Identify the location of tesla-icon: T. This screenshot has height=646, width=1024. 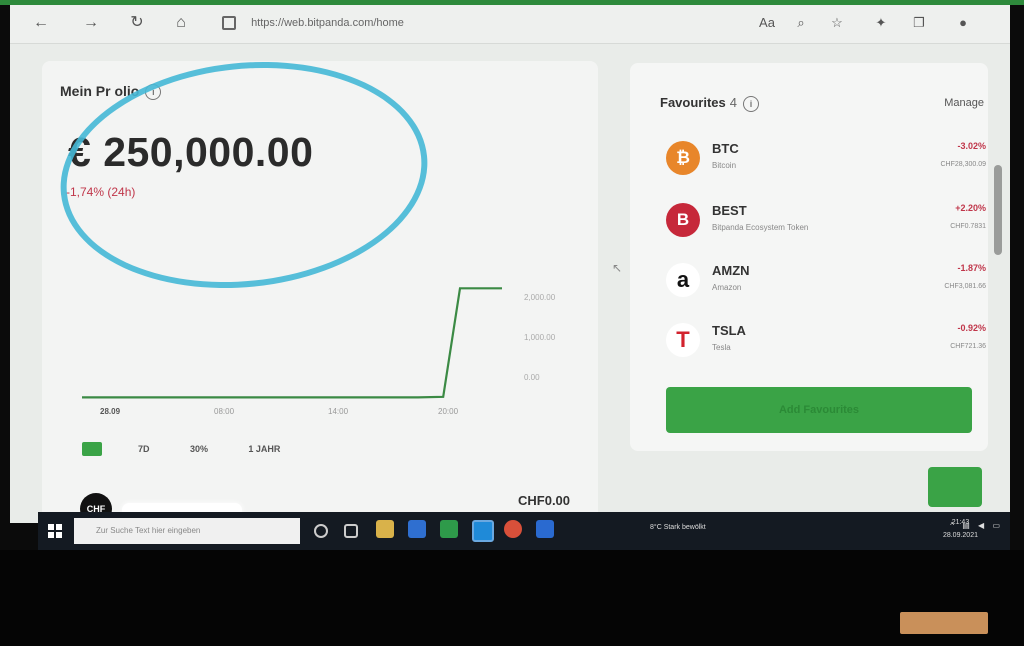
(683, 340).